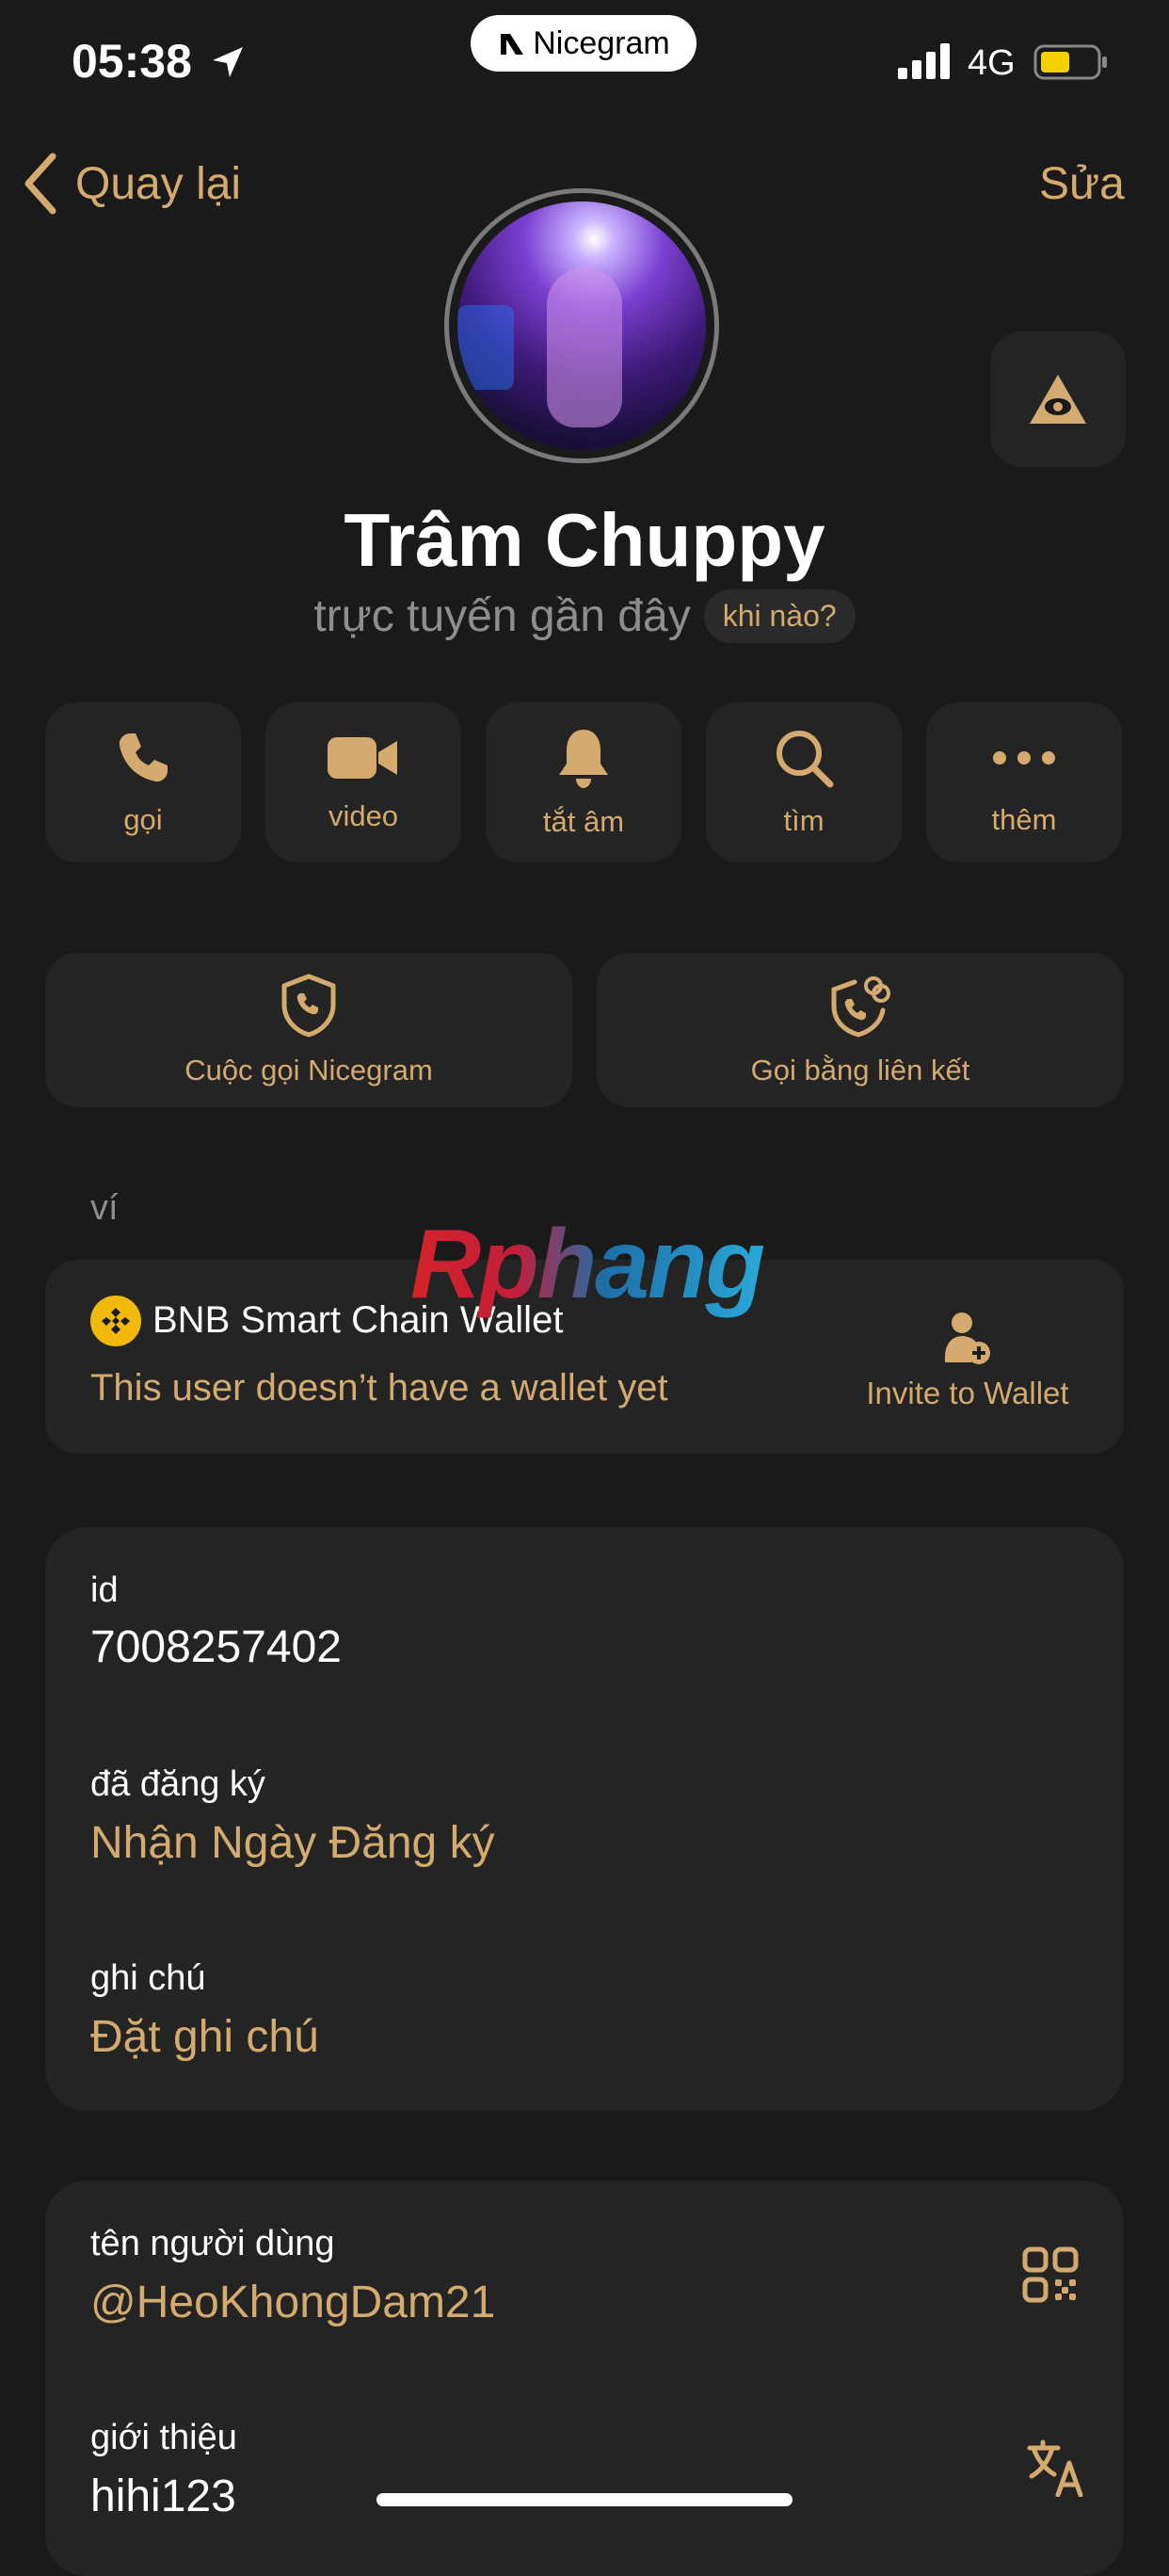  I want to click on back-button: Quay lại, so click(130, 184).